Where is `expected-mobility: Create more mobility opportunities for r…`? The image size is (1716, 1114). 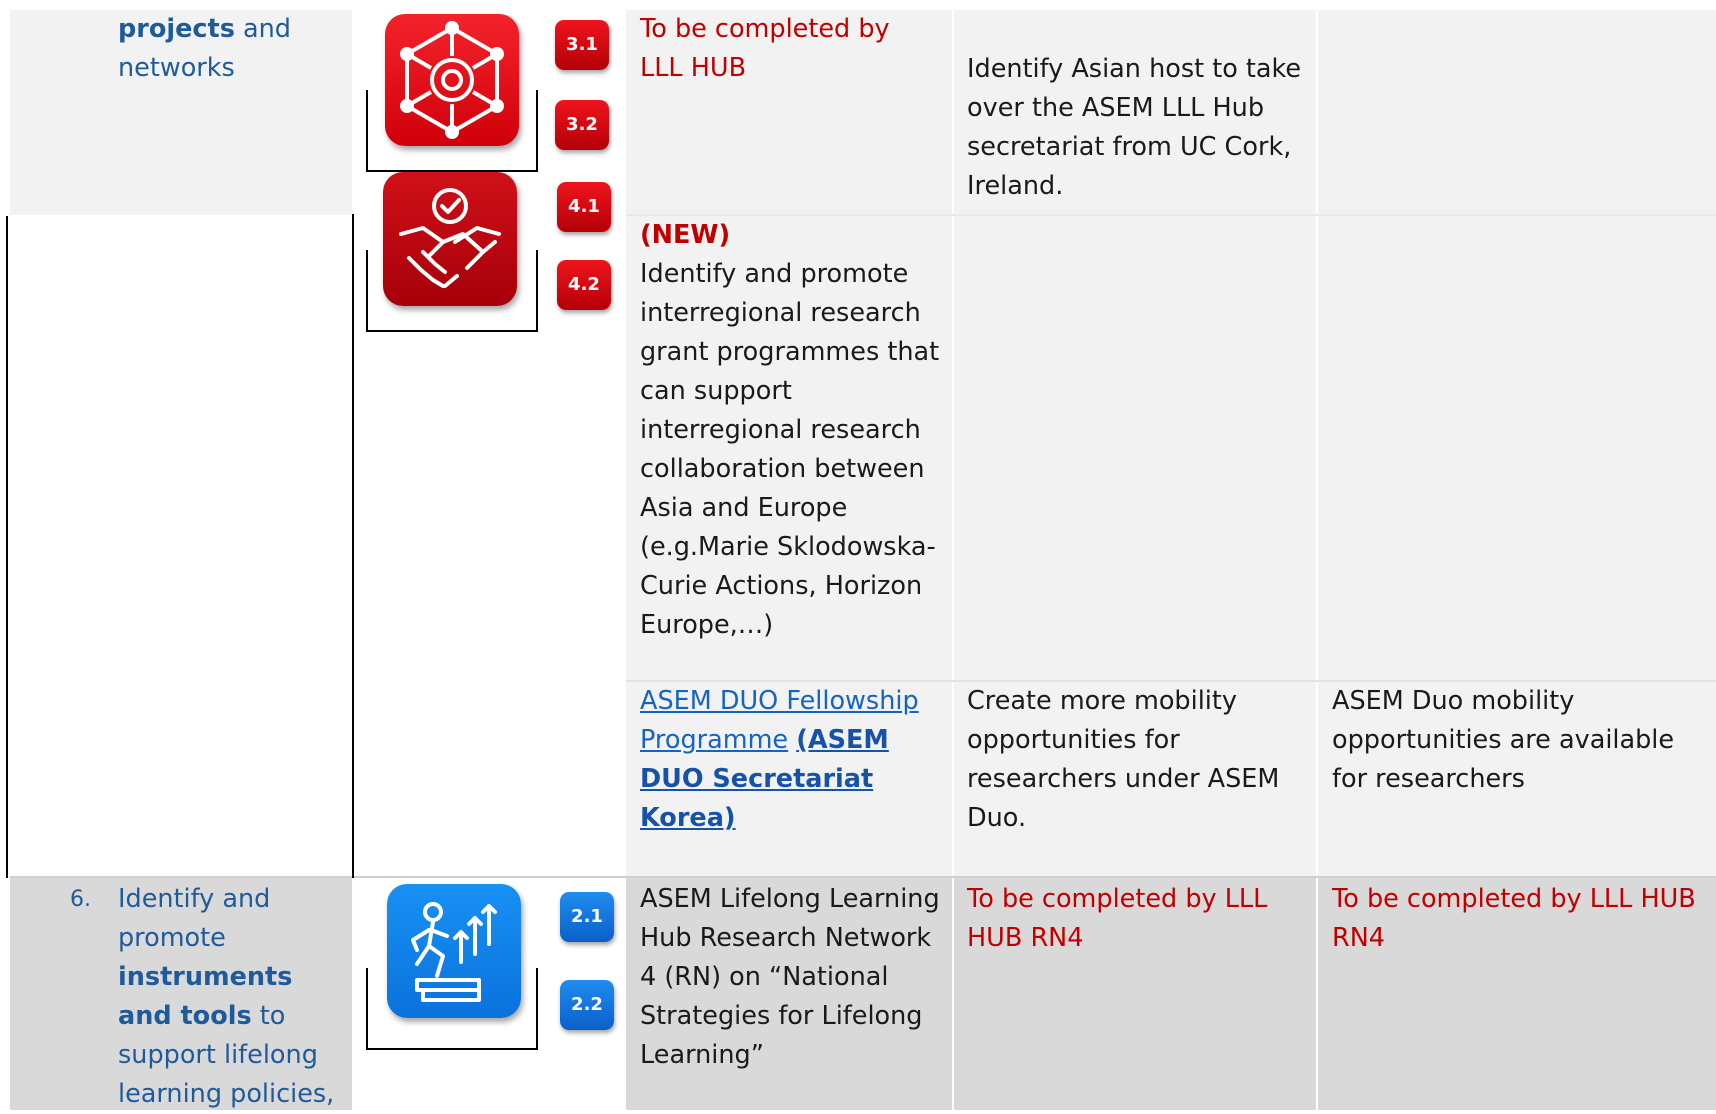
expected-mobility: Create more mobility opportunities for r… is located at coordinates (1123, 759).